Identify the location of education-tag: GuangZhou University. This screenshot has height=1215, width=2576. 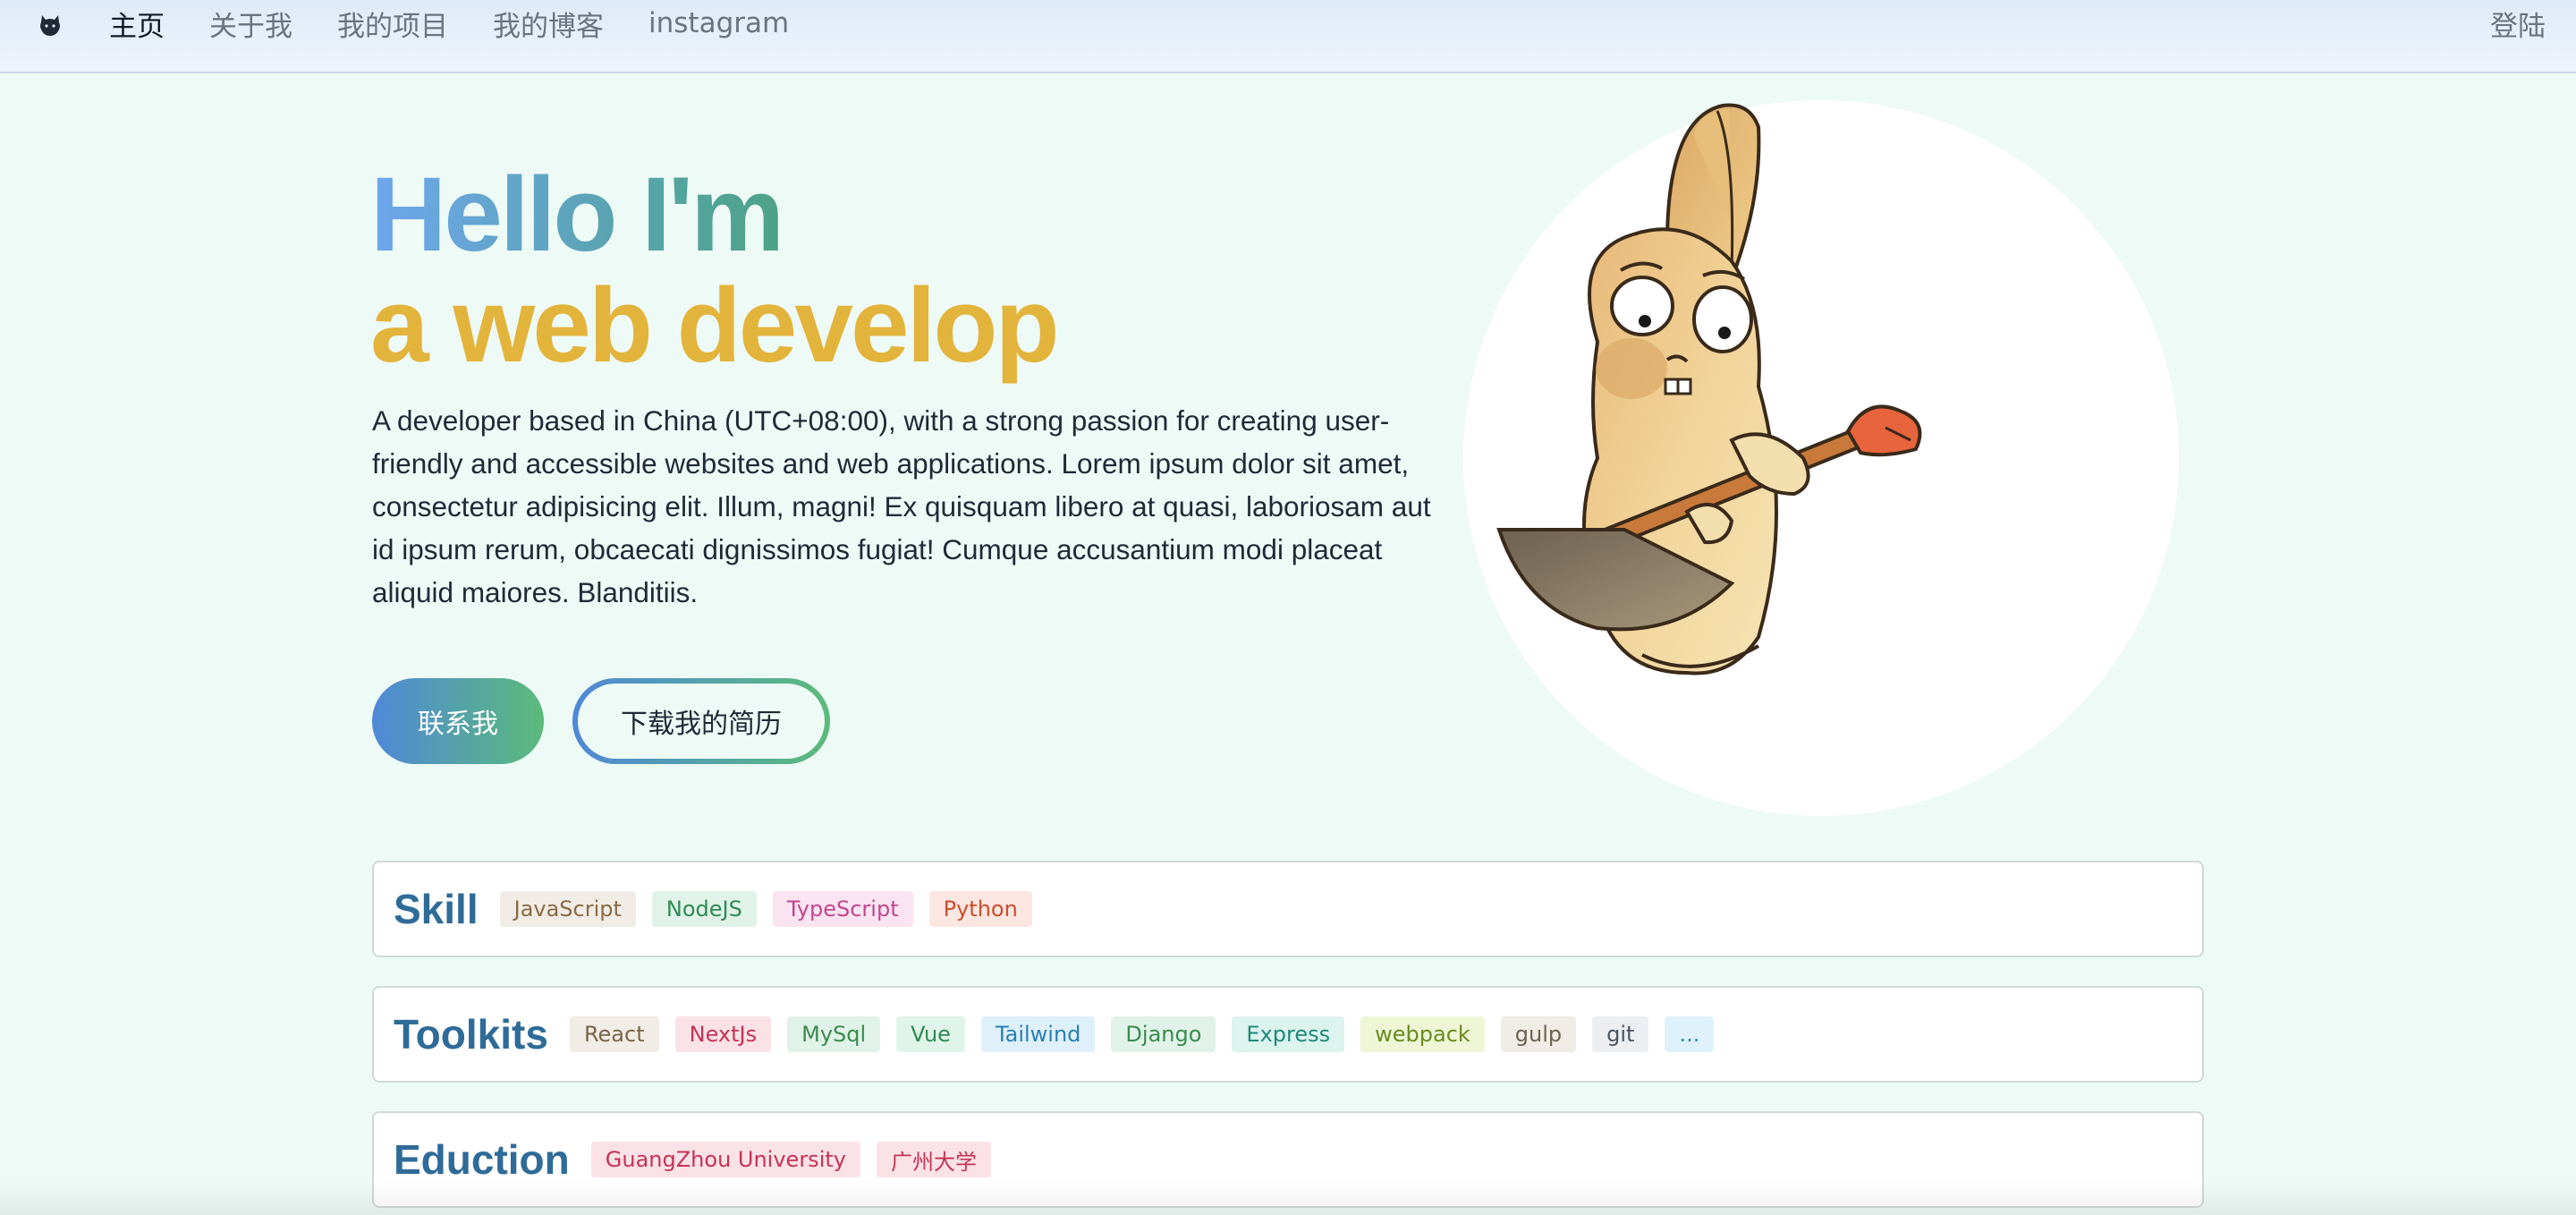
(725, 1160).